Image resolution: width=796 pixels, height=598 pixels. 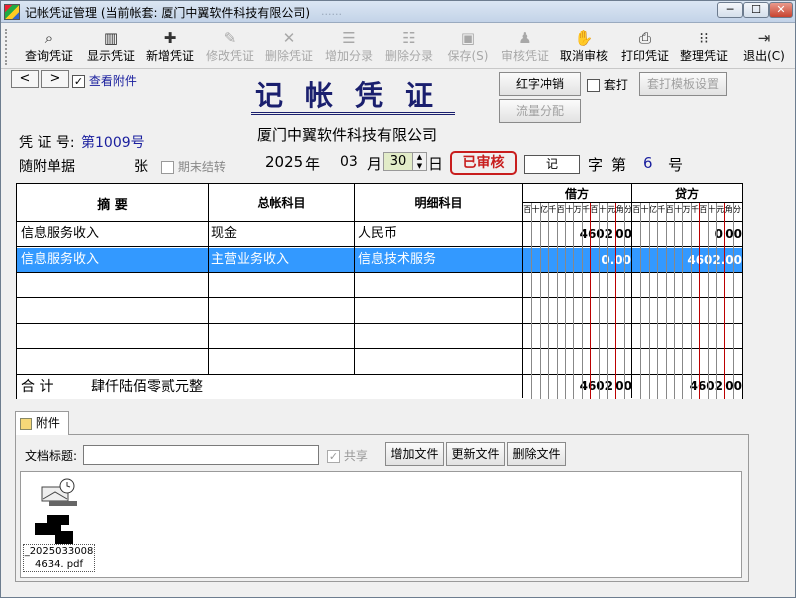 What do you see at coordinates (281, 203) in the screenshot?
I see `header-general-account: 总帐科目` at bounding box center [281, 203].